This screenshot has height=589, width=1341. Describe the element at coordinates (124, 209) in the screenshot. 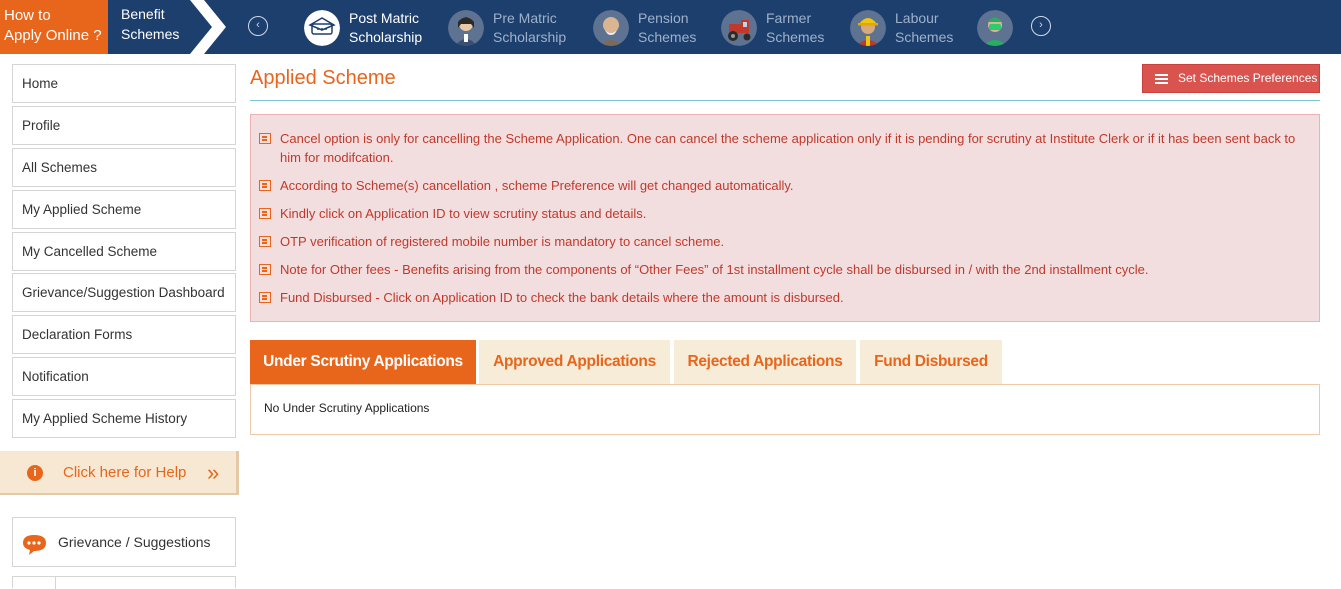

I see `sidebar-item-my-applied-scheme: My Applied Scheme` at that location.